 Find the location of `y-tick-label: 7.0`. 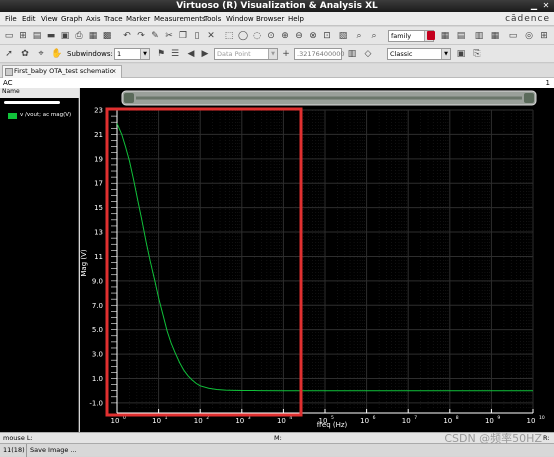

y-tick-label: 7.0 is located at coordinates (97, 306).